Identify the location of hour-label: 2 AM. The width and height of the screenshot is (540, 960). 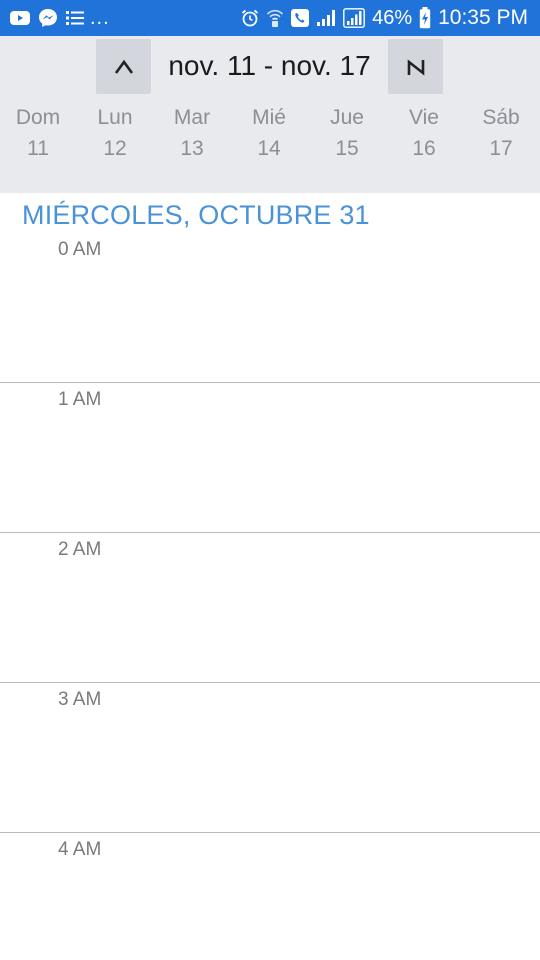
(80, 549).